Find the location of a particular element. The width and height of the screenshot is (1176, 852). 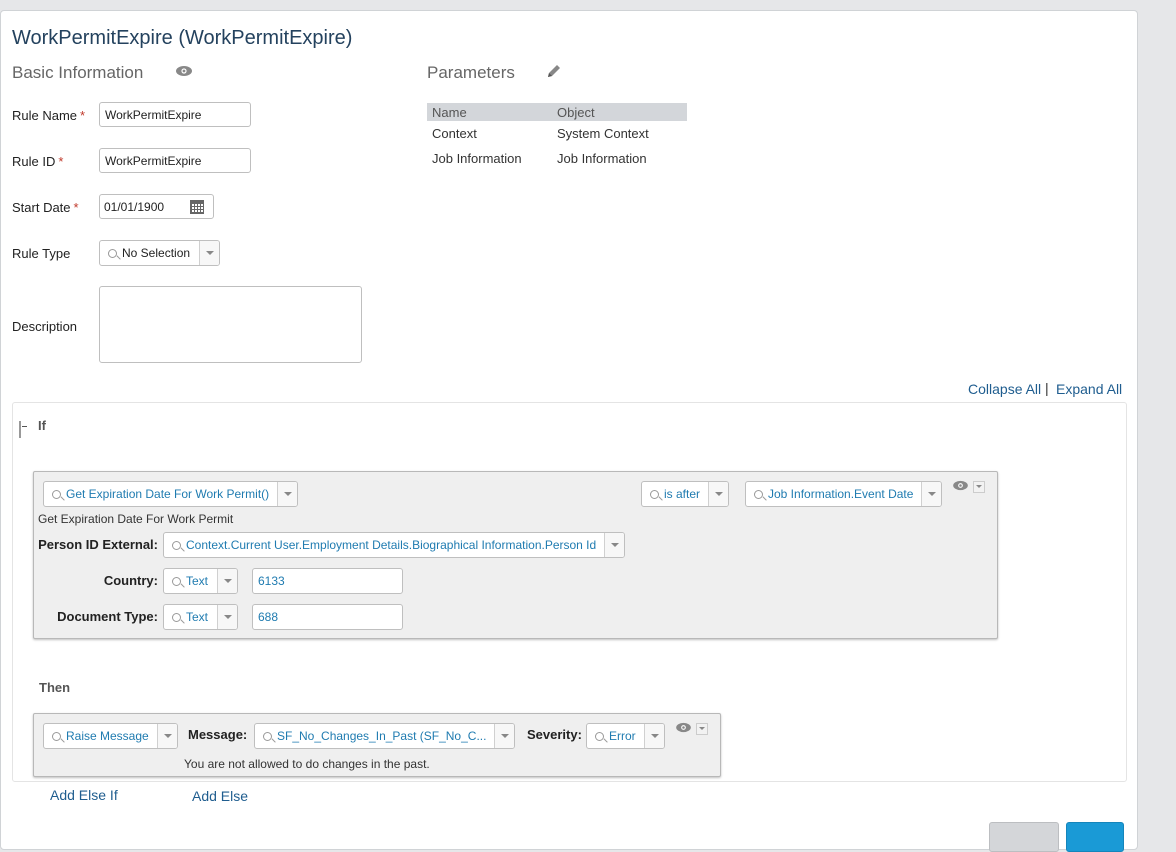

rule-name-label: Rule Name * is located at coordinates (49, 115).